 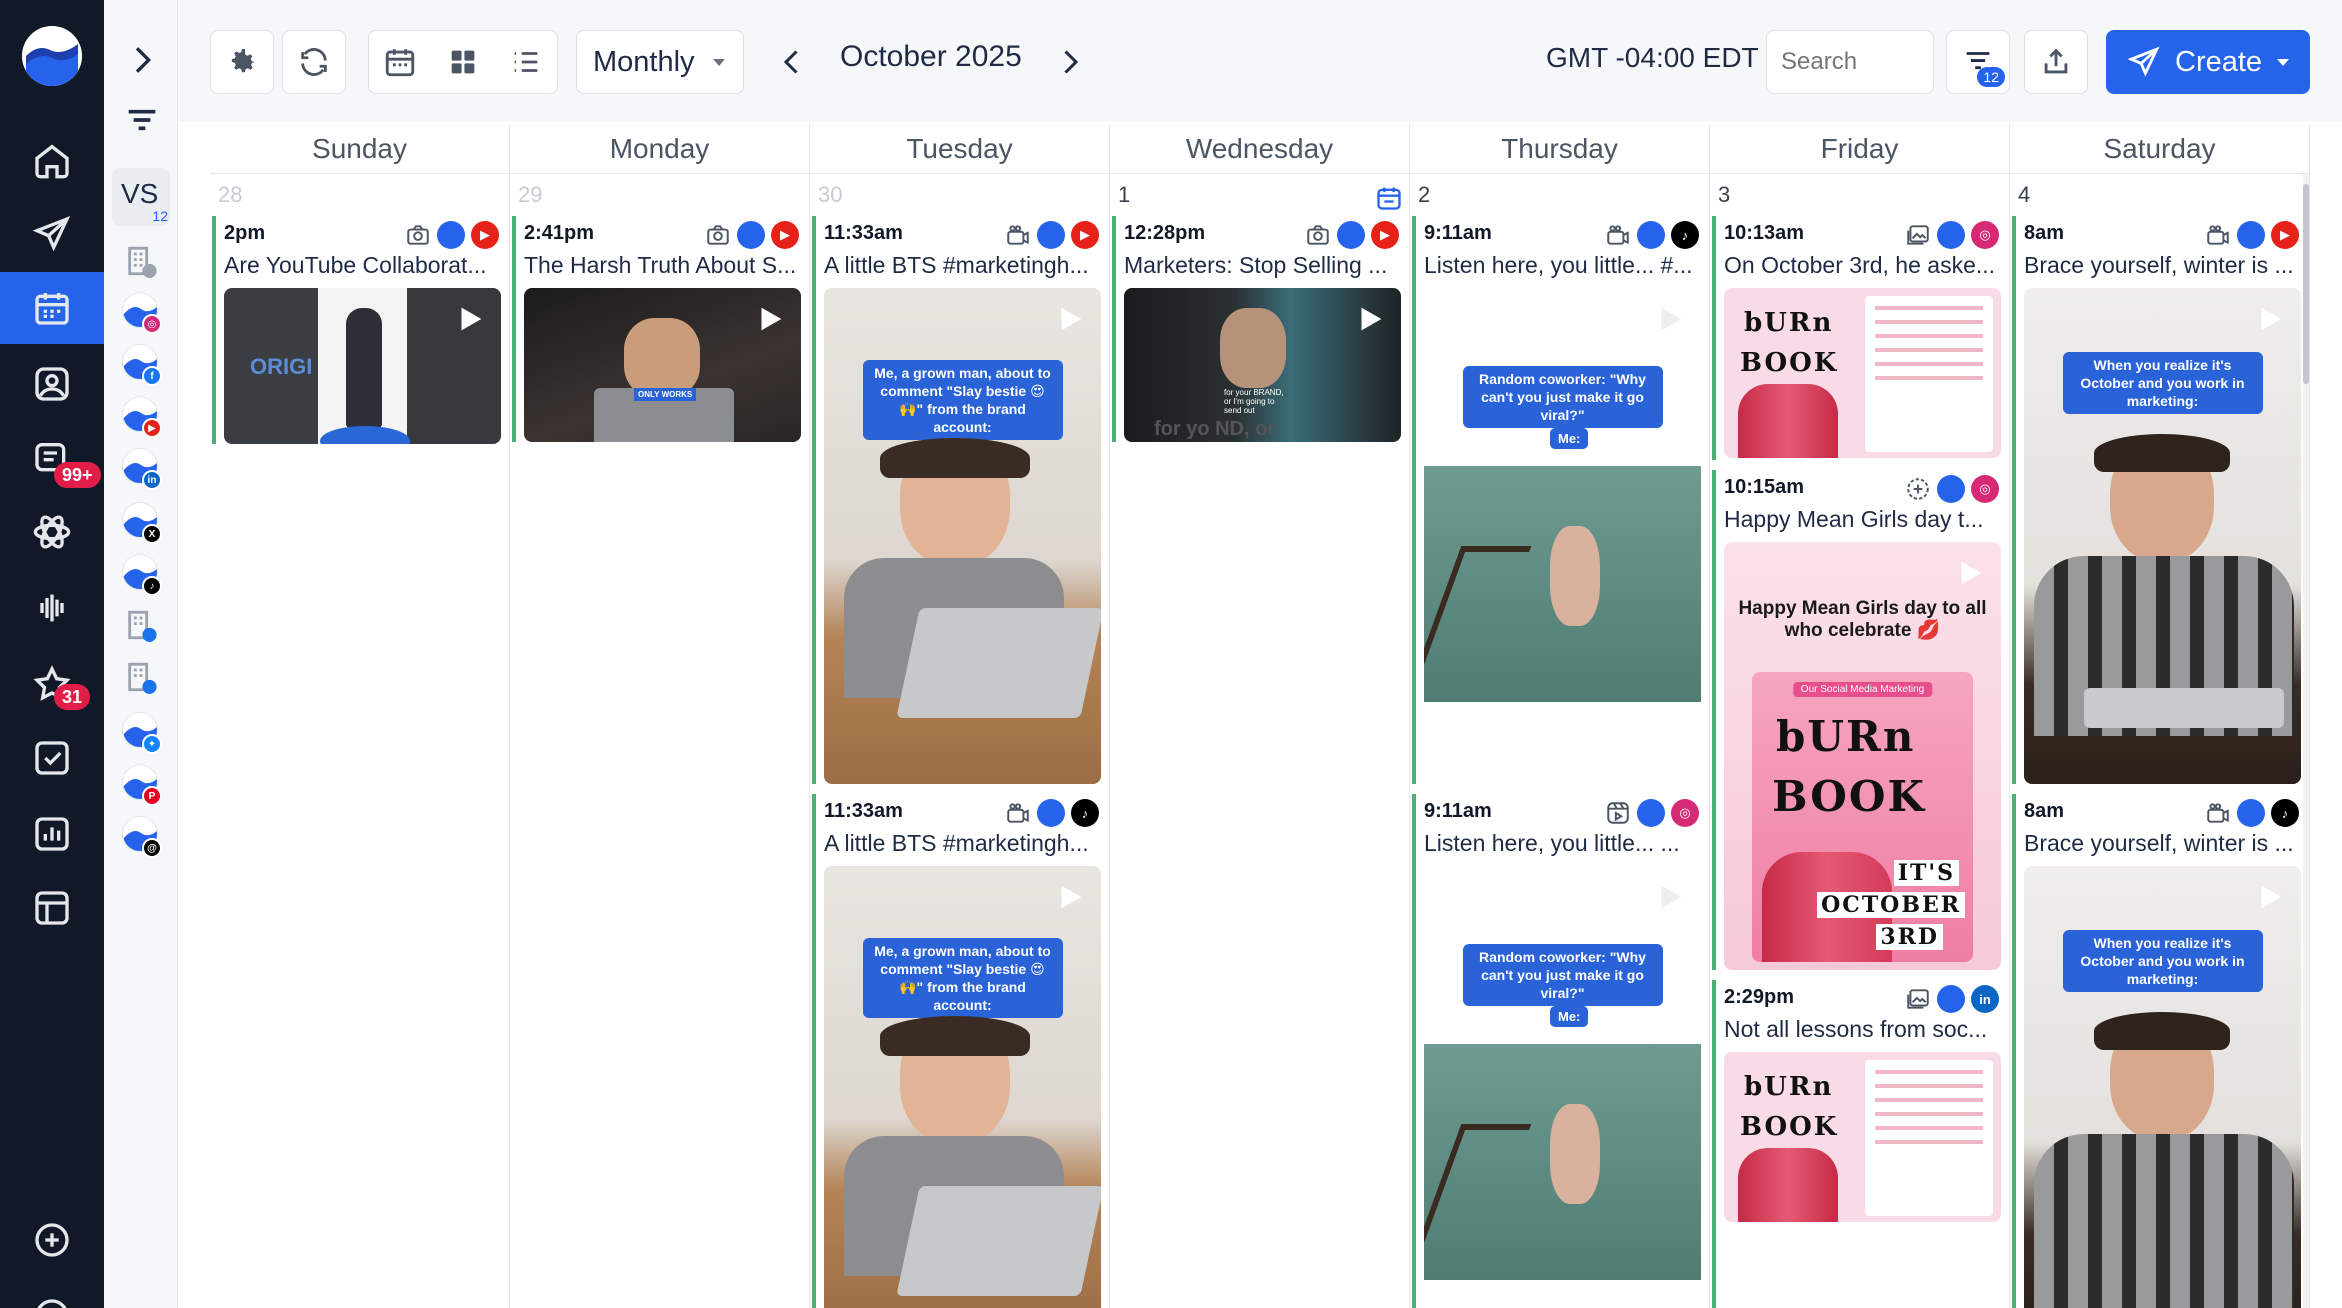 I want to click on day-header-monday: Monday, so click(x=660, y=149).